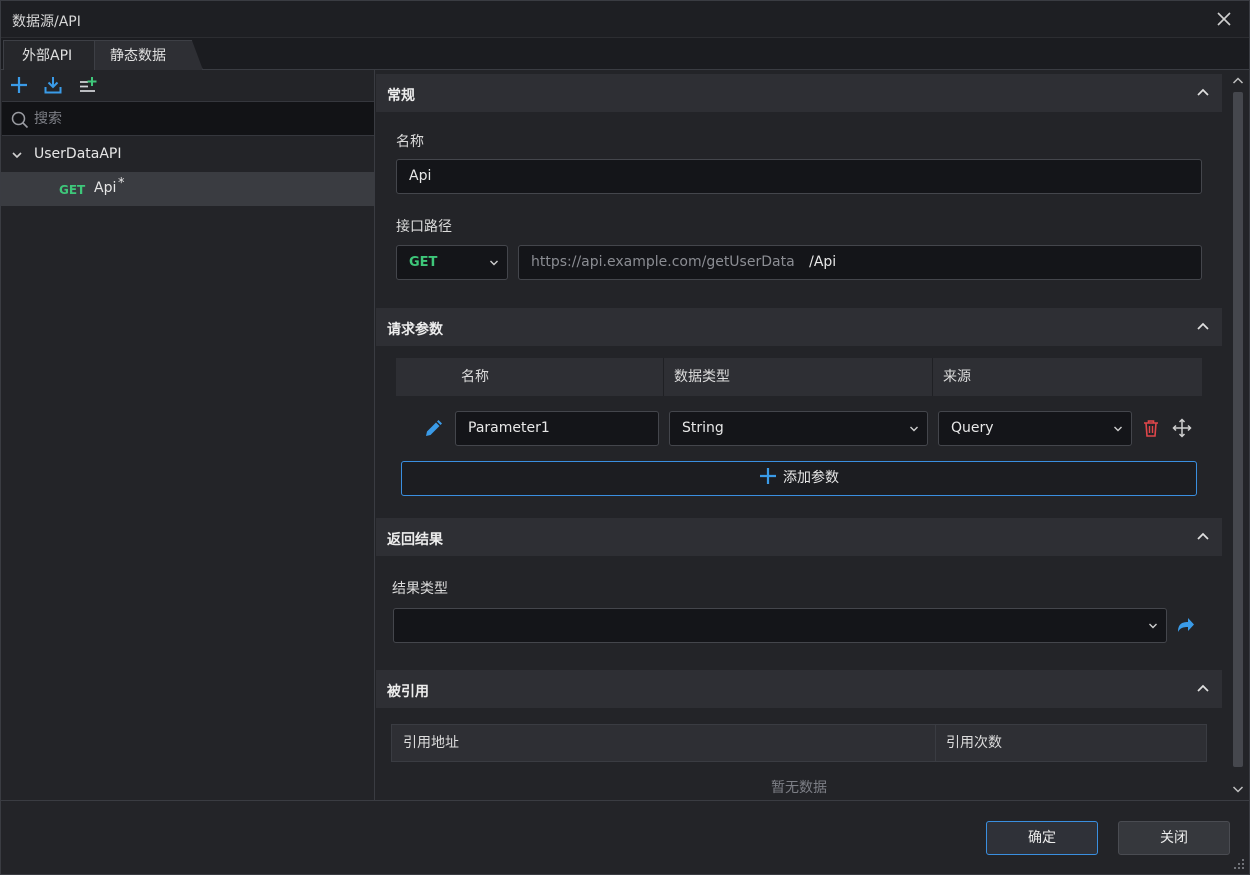 This screenshot has width=1250, height=875. I want to click on method-select: GET, so click(452, 262).